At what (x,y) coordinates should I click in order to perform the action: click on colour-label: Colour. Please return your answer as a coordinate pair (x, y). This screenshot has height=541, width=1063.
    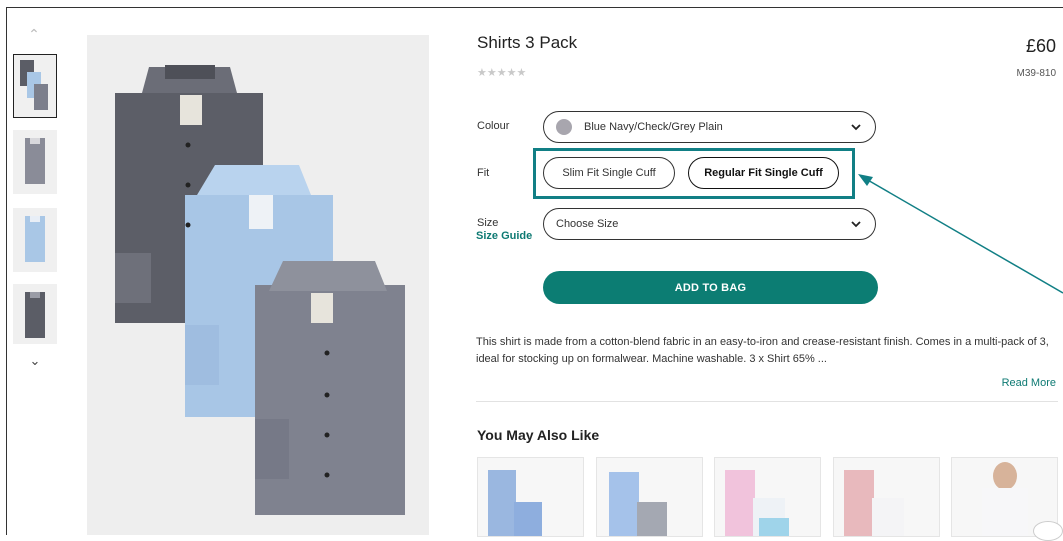
    Looking at the image, I should click on (493, 126).